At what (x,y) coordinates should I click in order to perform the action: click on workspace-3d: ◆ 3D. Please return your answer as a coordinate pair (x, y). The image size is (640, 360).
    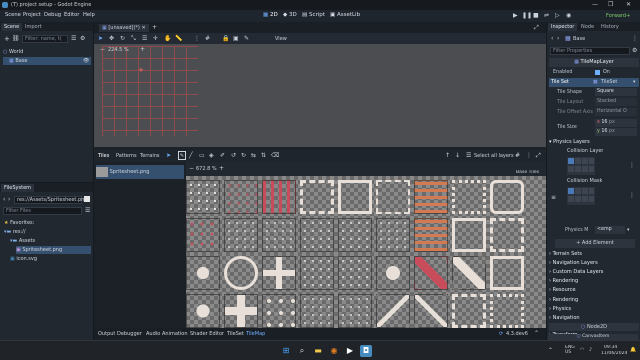
    Looking at the image, I should click on (290, 15).